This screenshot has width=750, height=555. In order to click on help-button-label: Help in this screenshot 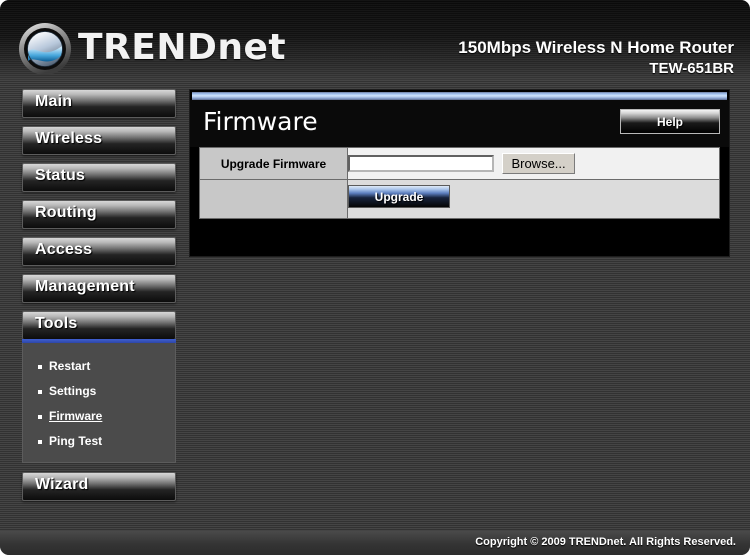, I will do `click(669, 122)`.